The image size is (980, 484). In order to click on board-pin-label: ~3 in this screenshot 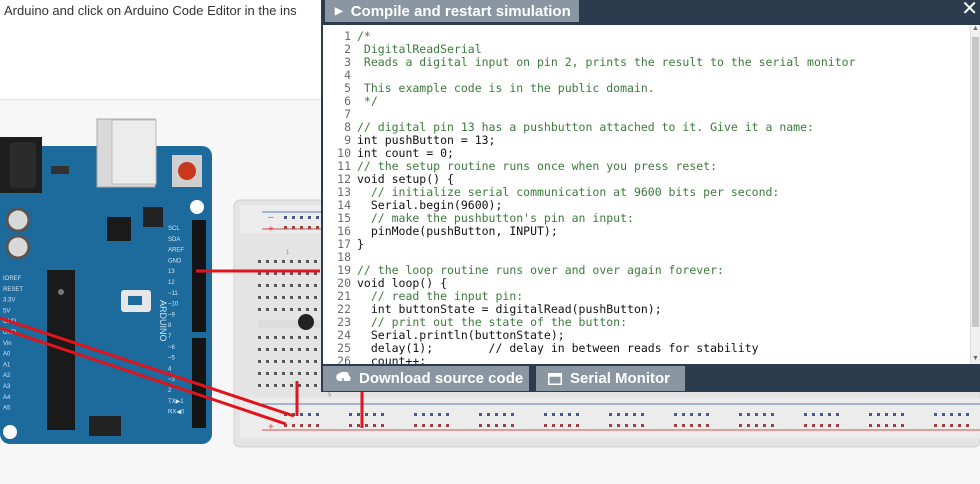, I will do `click(172, 380)`.